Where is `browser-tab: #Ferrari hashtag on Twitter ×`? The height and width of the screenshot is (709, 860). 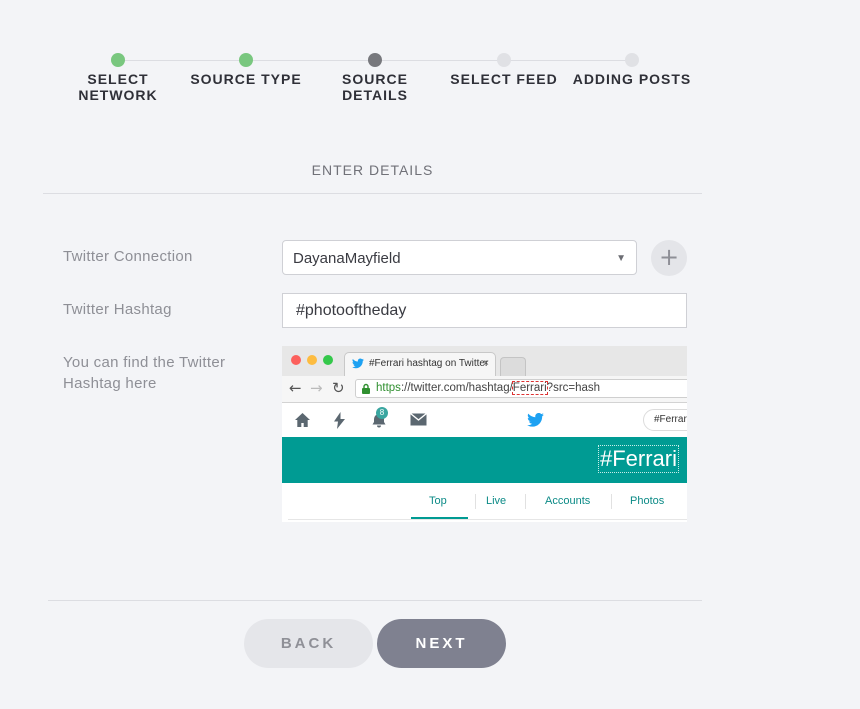
browser-tab: #Ferrari hashtag on Twitter × is located at coordinates (420, 364).